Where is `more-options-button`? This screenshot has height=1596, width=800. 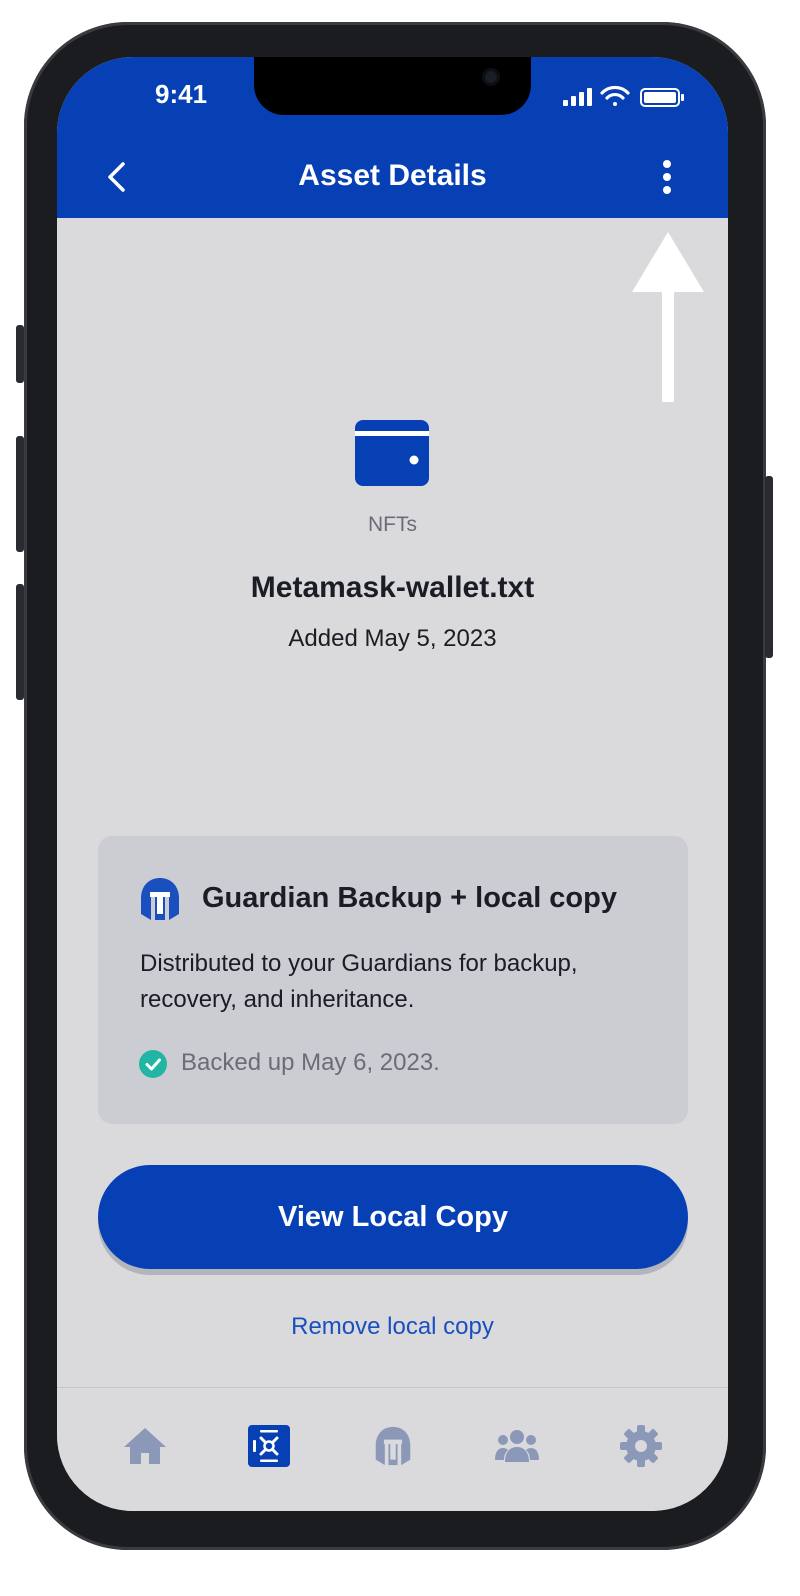 more-options-button is located at coordinates (667, 177).